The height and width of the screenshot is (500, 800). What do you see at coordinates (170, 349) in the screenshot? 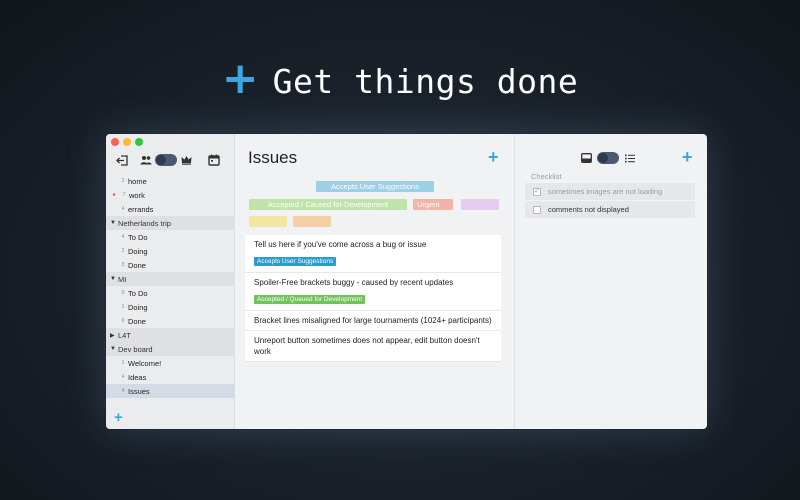
I see `group-dev-board: ▼ Dev board` at bounding box center [170, 349].